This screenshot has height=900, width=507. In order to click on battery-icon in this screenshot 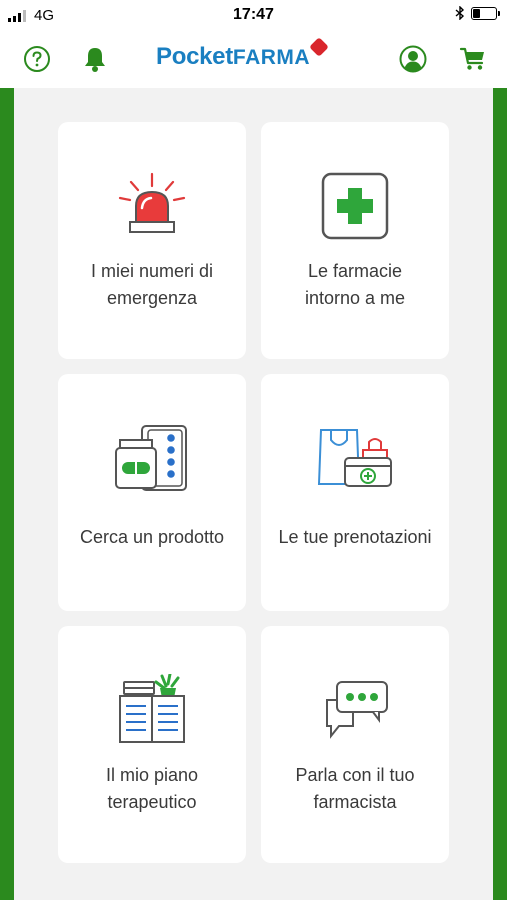, I will do `click(485, 13)`.